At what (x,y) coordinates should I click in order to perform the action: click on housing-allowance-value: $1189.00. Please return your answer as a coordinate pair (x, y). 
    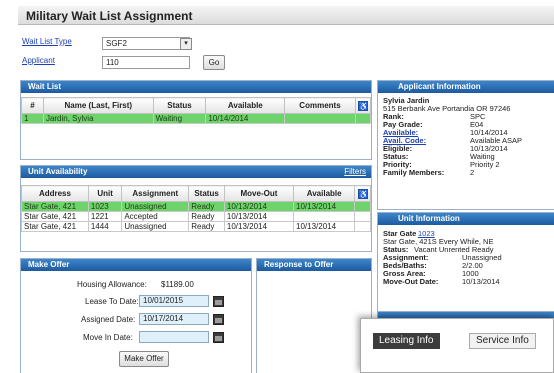
    Looking at the image, I should click on (177, 284).